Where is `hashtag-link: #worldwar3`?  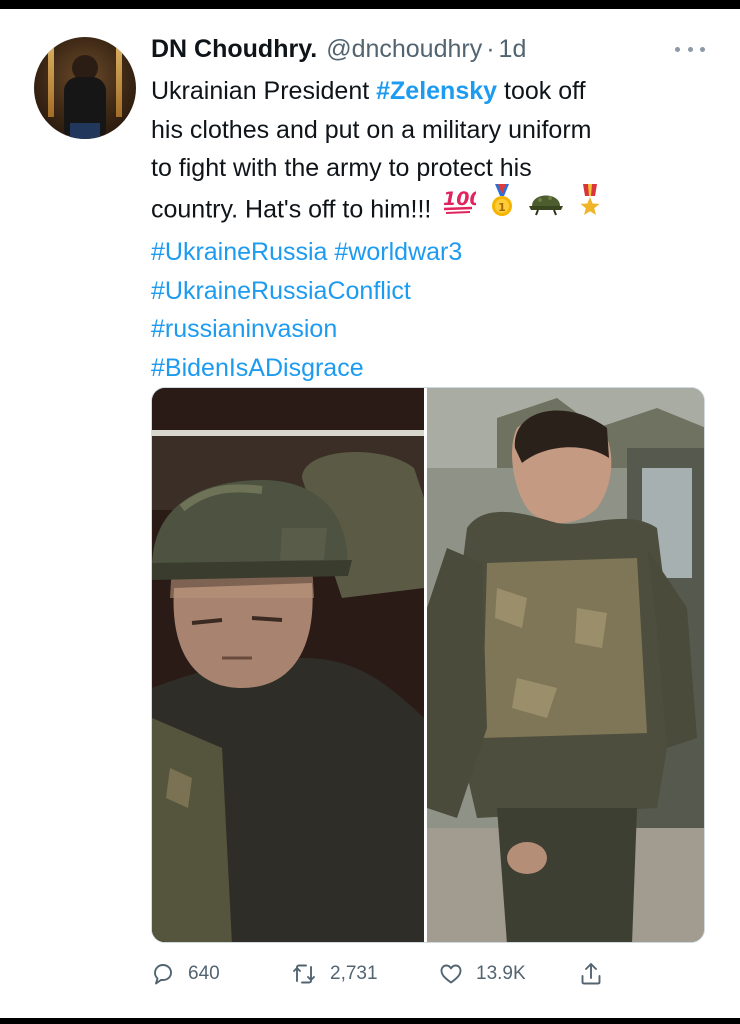 hashtag-link: #worldwar3 is located at coordinates (398, 252).